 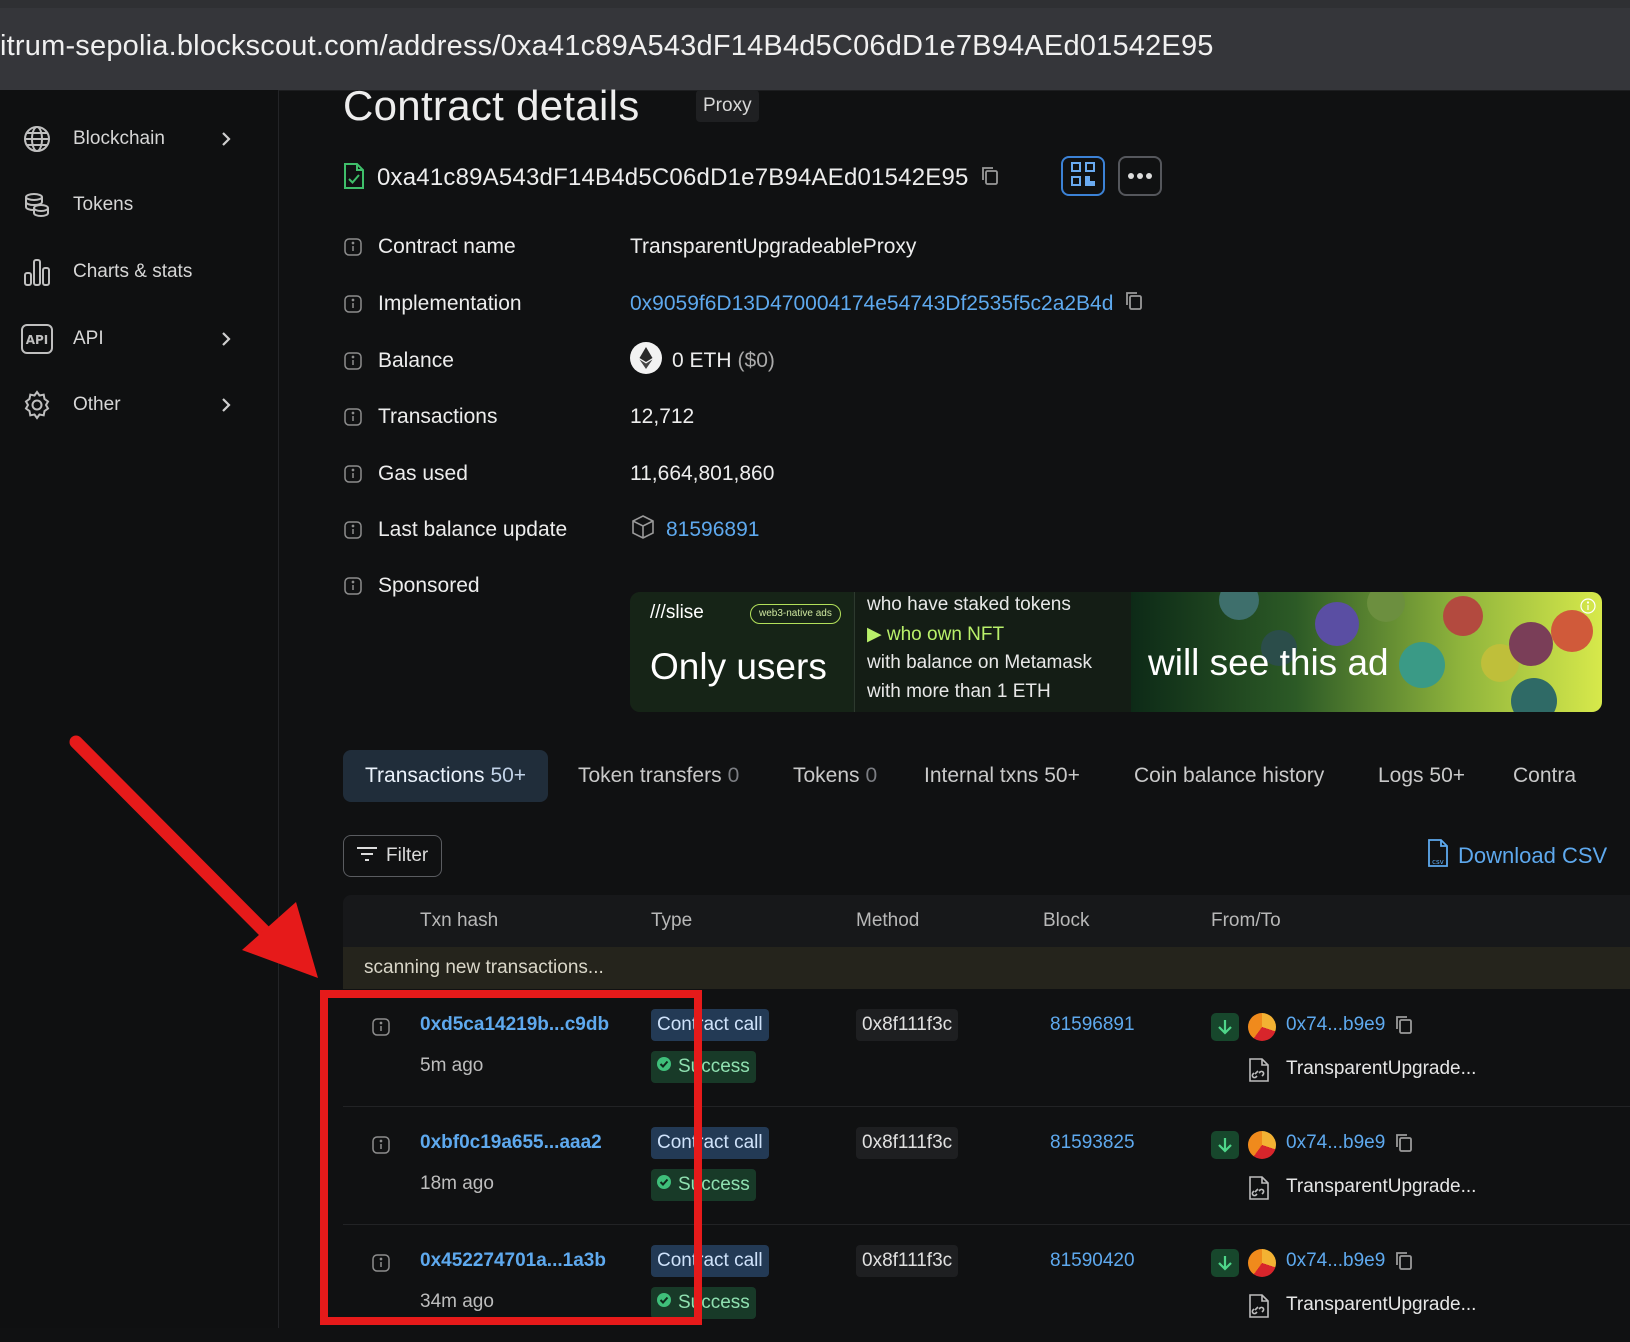 What do you see at coordinates (37, 272) in the screenshot?
I see `bar-chart-icon` at bounding box center [37, 272].